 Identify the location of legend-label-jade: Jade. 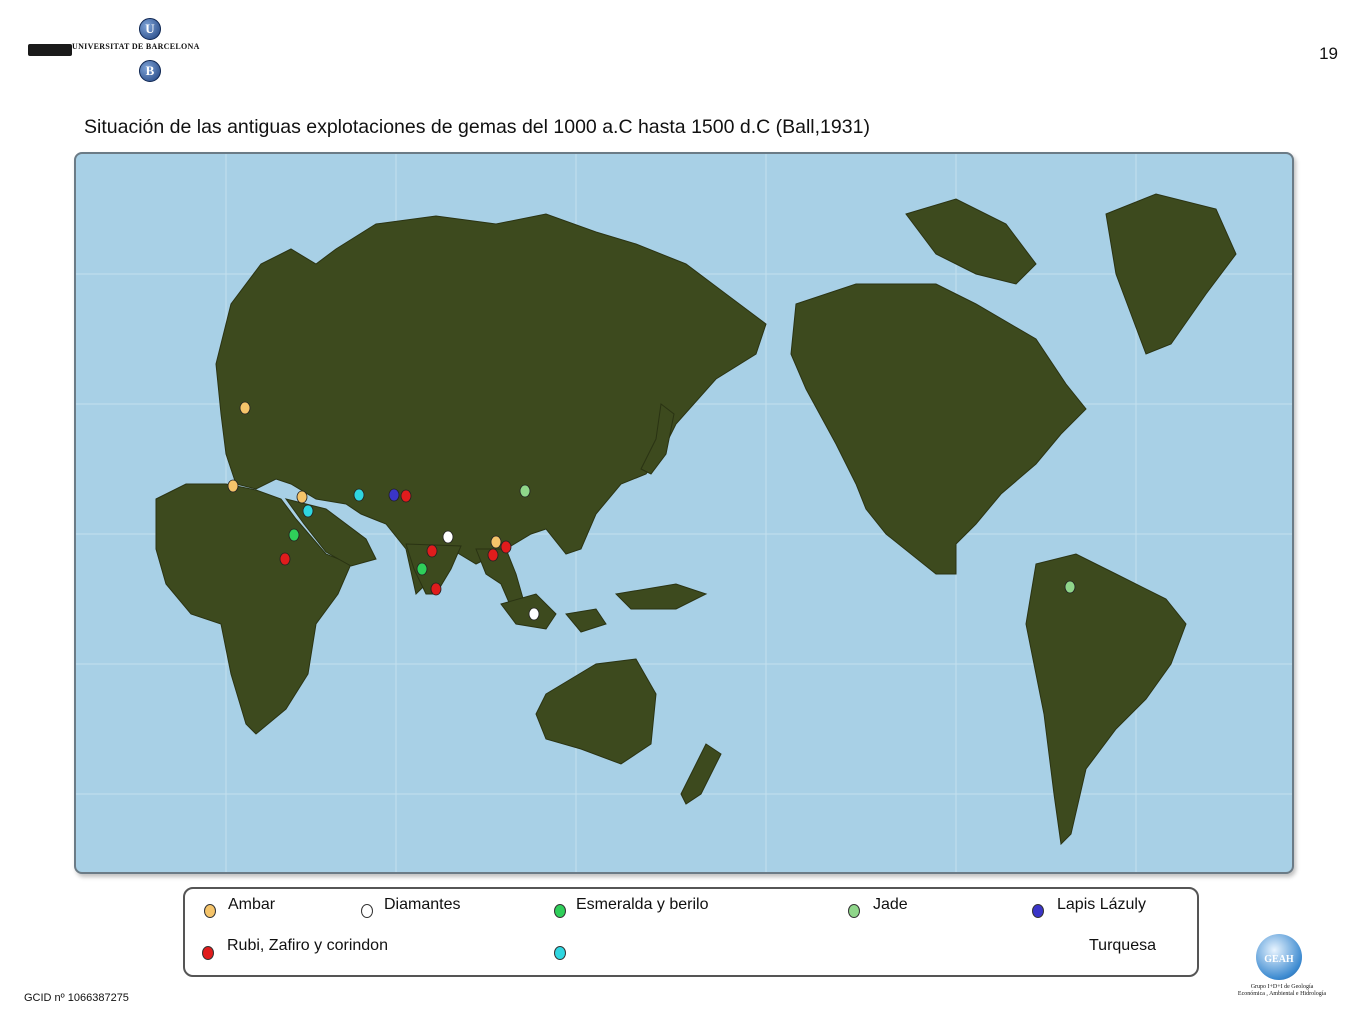
(890, 904).